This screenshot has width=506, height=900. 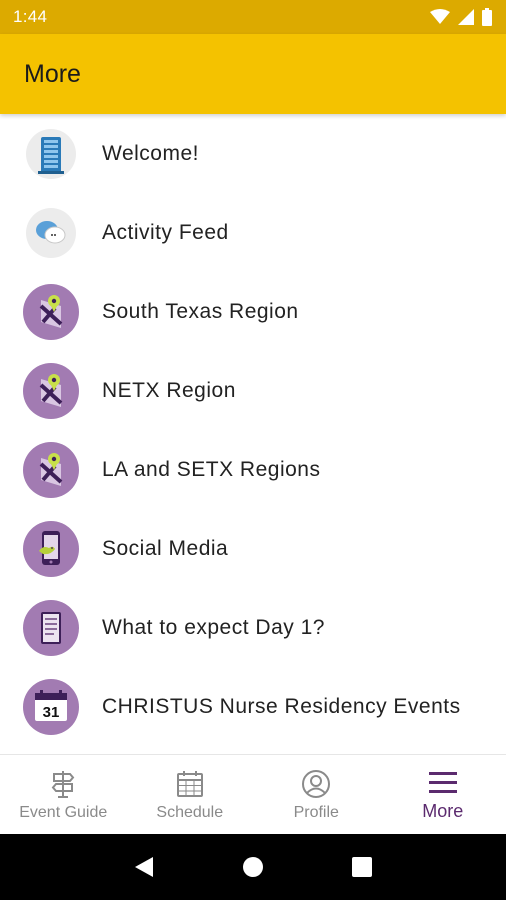 What do you see at coordinates (144, 867) in the screenshot?
I see `back-icon` at bounding box center [144, 867].